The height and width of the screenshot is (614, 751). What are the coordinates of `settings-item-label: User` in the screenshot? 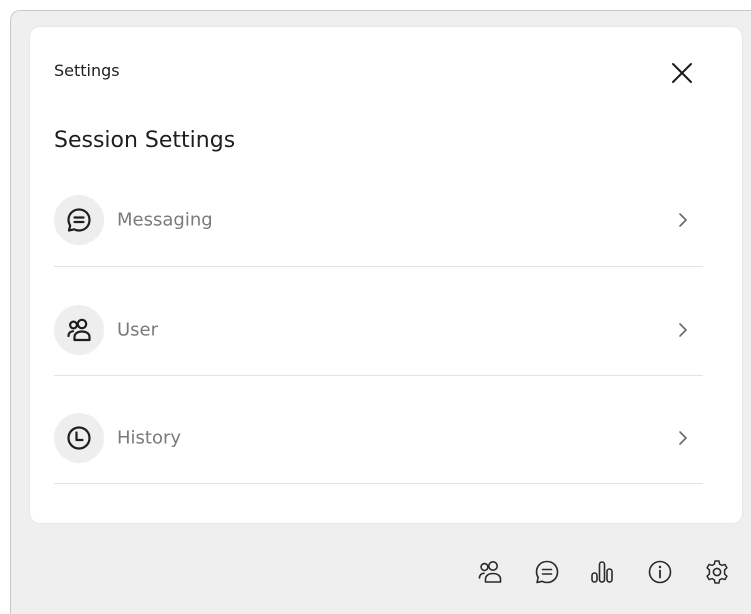 It's located at (138, 330).